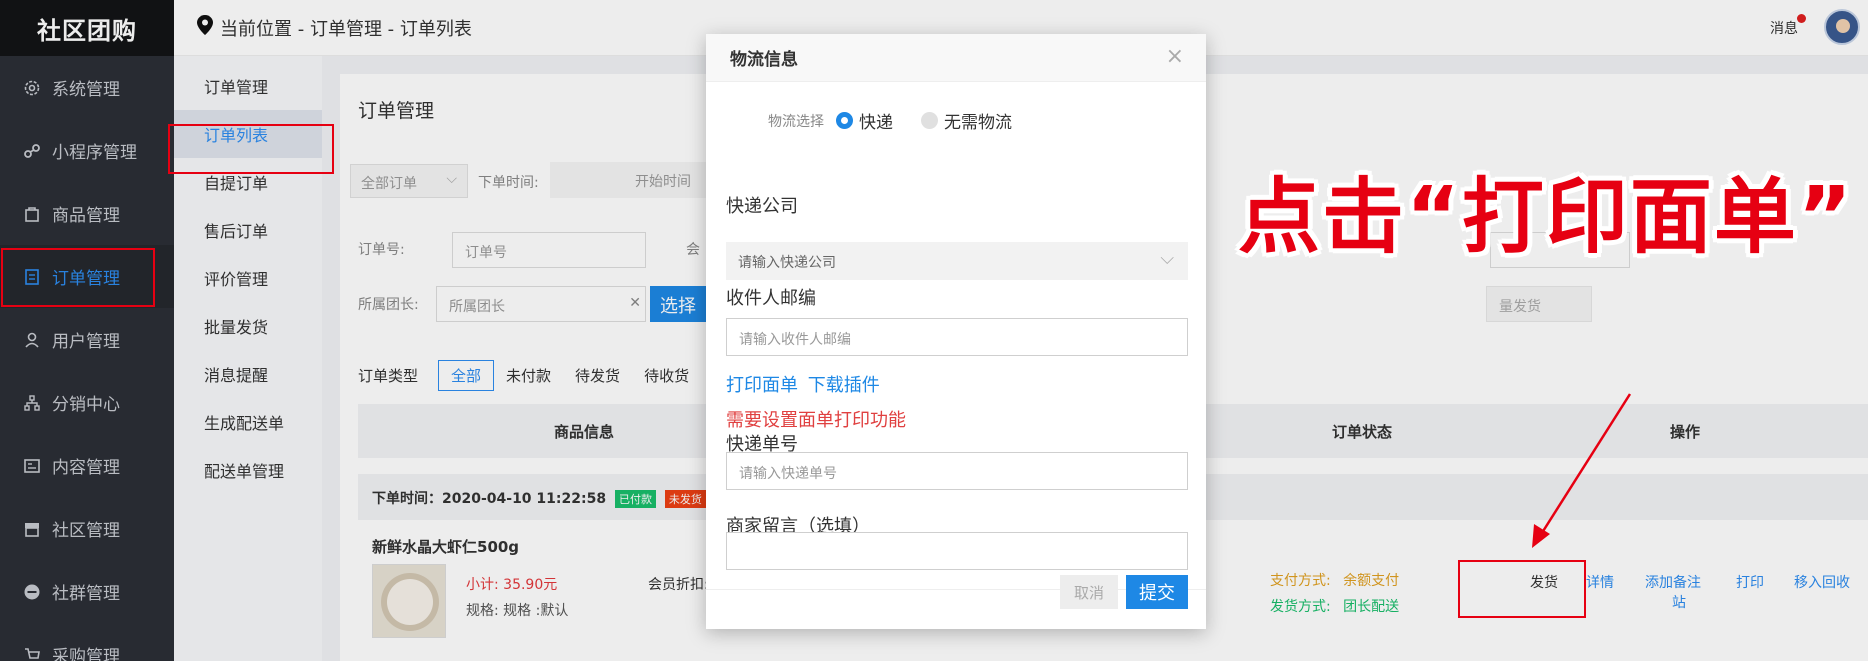 This screenshot has height=661, width=1868. What do you see at coordinates (957, 261) in the screenshot?
I see `company-select: 请输入快递公司 ⌵` at bounding box center [957, 261].